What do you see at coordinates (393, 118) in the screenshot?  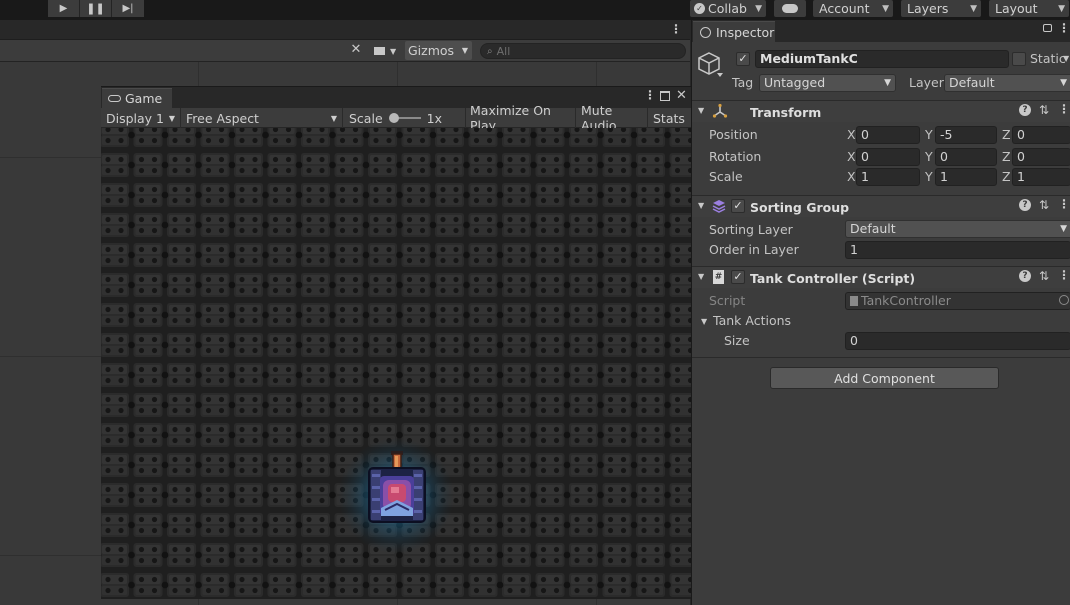 I see `scale-slider-thumb` at bounding box center [393, 118].